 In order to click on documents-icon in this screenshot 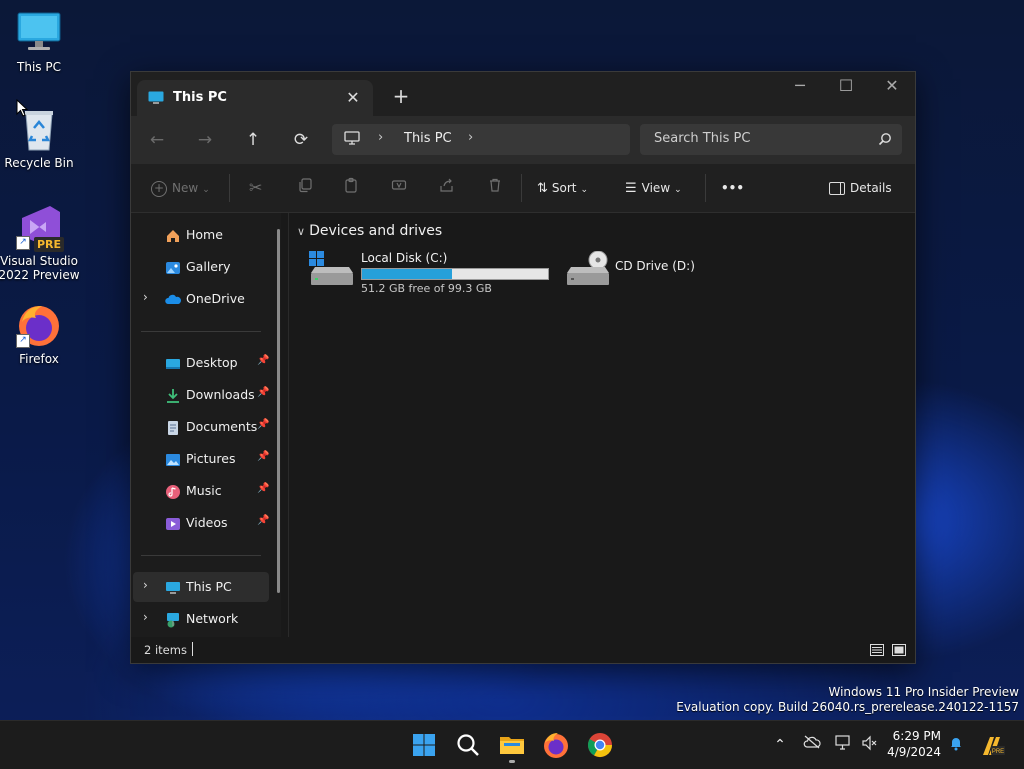, I will do `click(173, 428)`.